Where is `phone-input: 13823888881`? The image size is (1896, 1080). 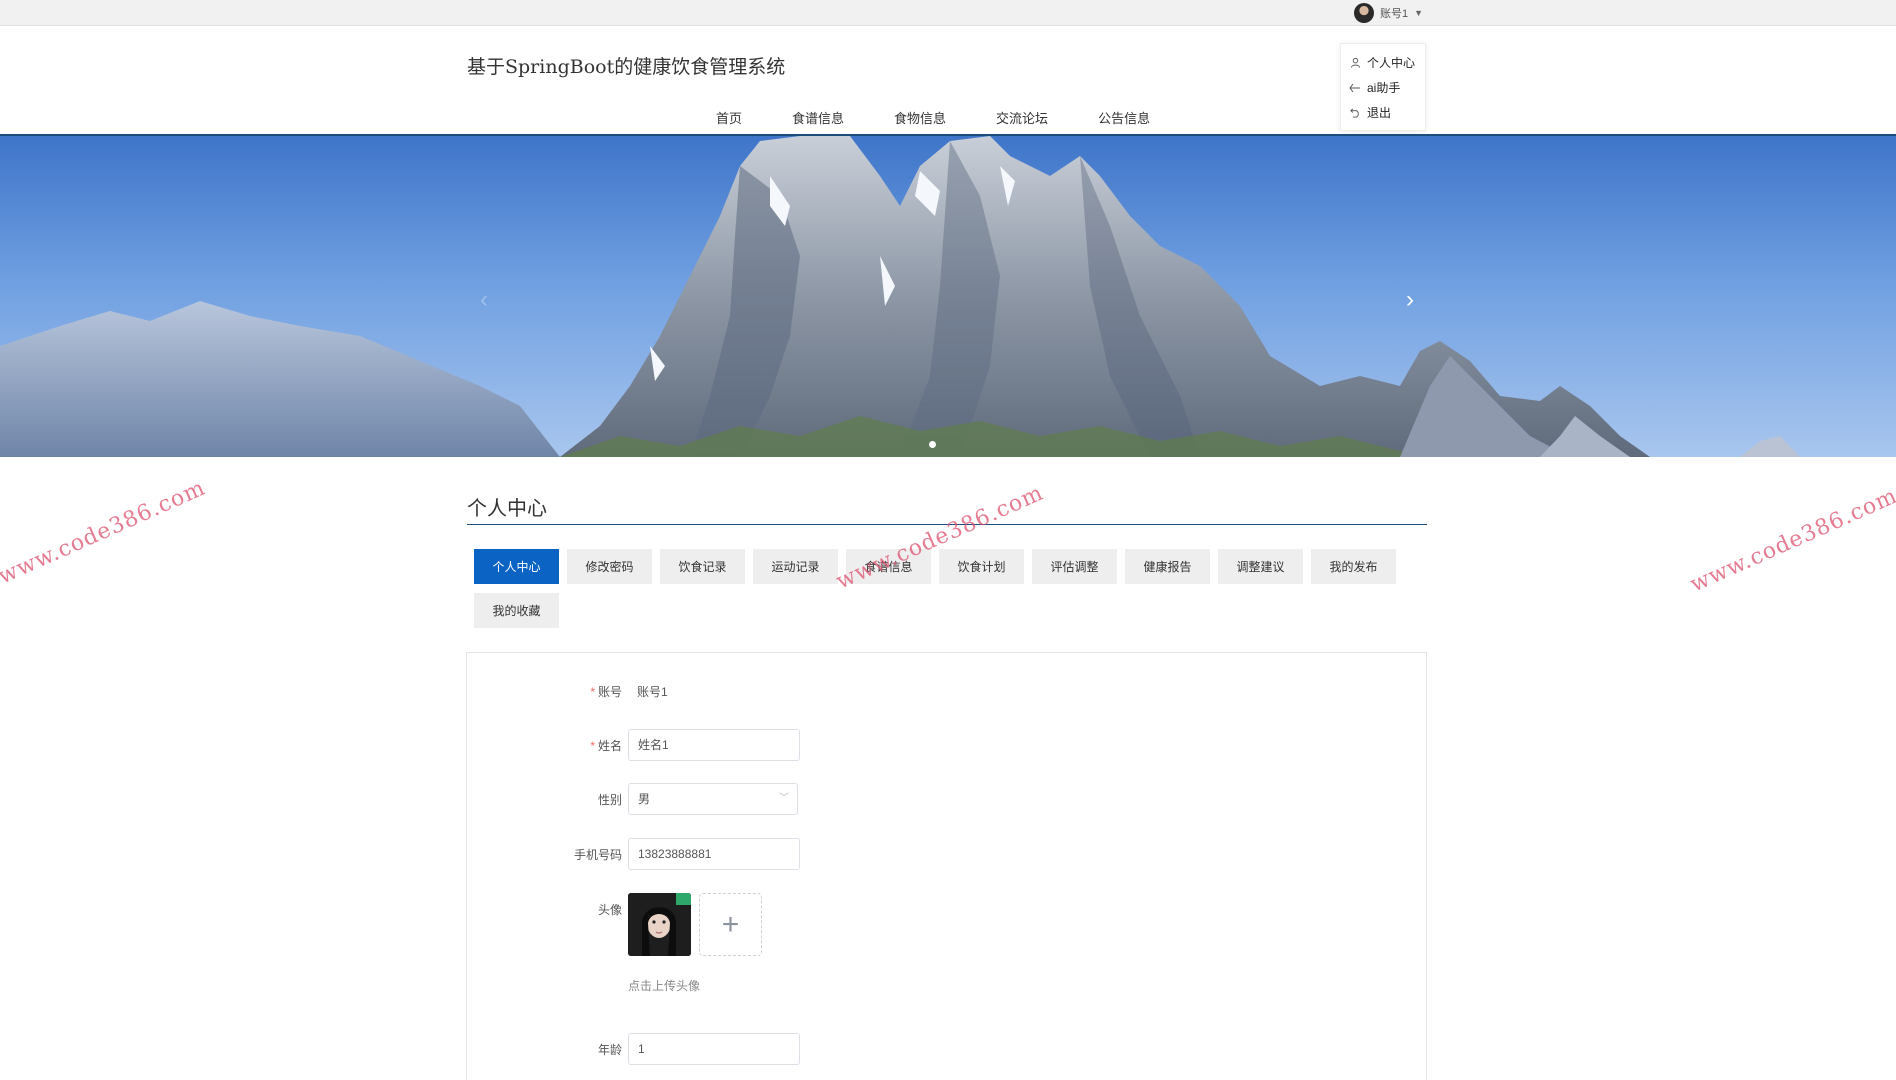
phone-input: 13823888881 is located at coordinates (714, 854).